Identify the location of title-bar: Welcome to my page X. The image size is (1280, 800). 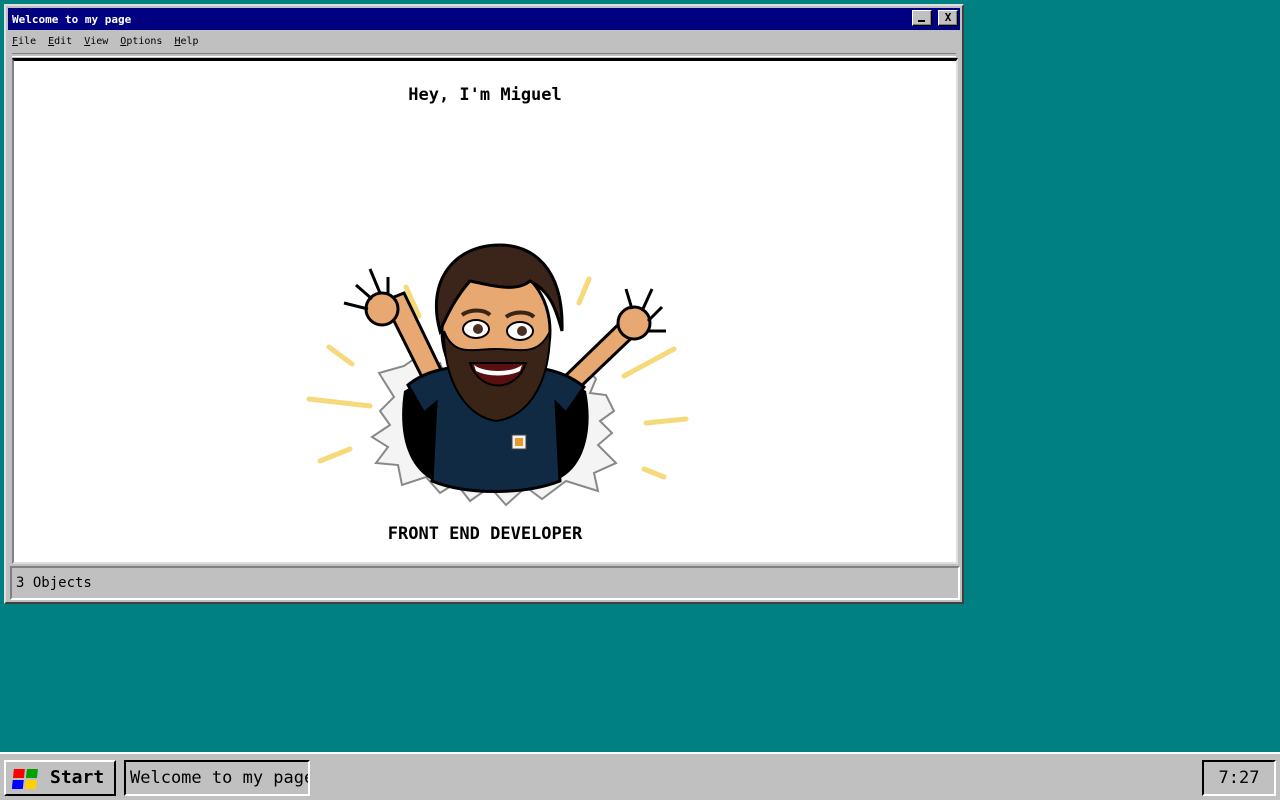
(484, 19).